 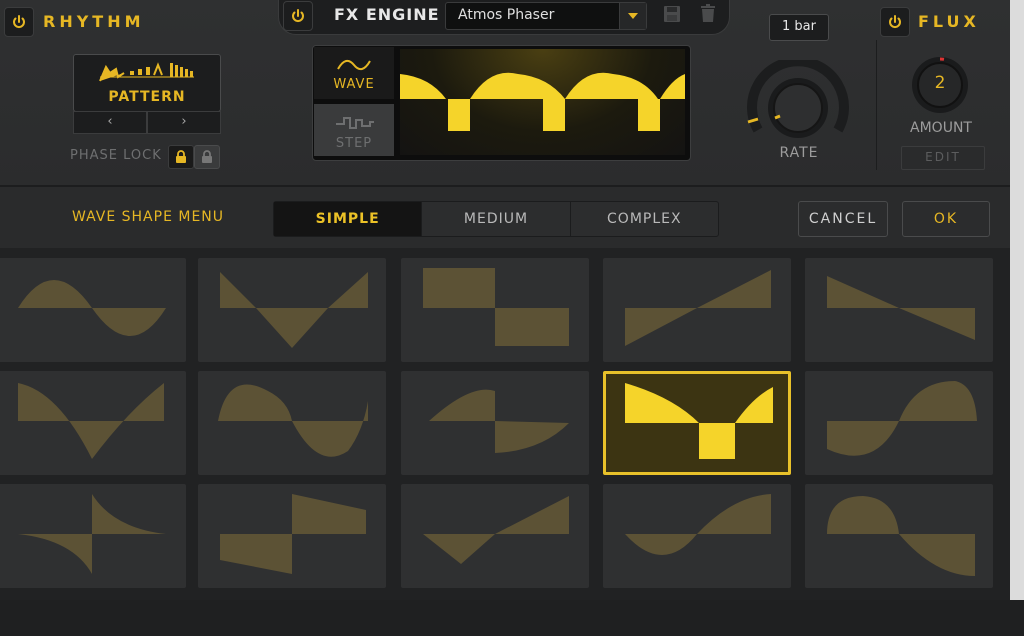 What do you see at coordinates (843, 219) in the screenshot?
I see `cancel-button: CANCEL` at bounding box center [843, 219].